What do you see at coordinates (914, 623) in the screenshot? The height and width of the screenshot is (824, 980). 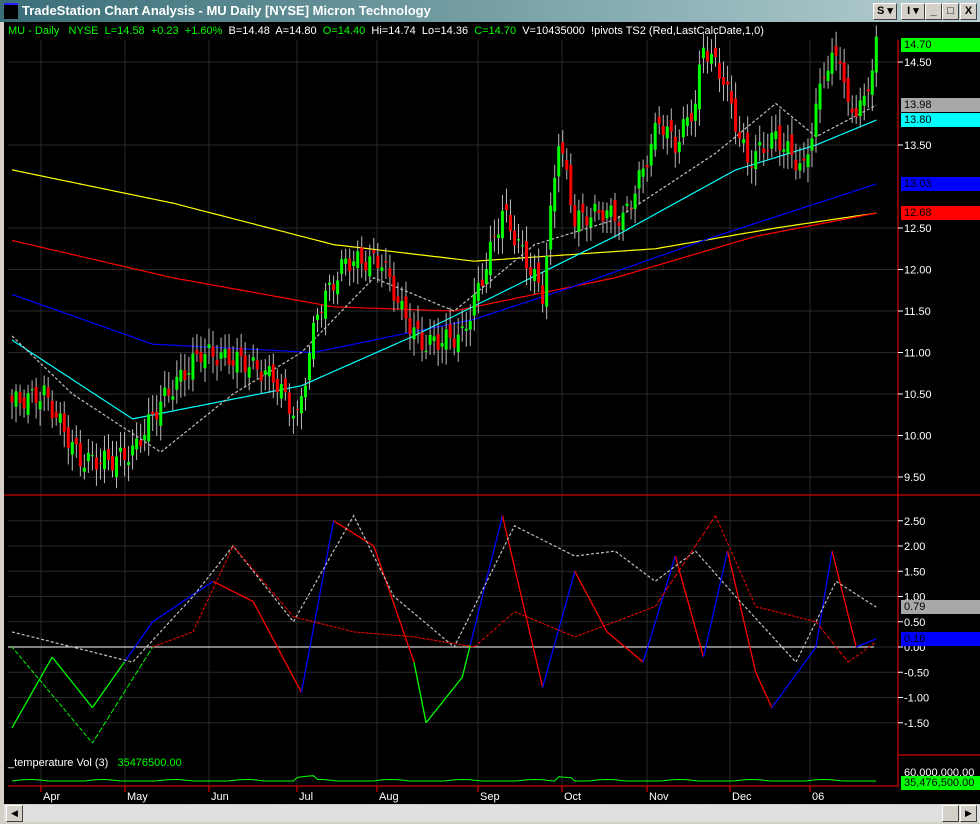 I see `osc-tick-label: 0.50` at bounding box center [914, 623].